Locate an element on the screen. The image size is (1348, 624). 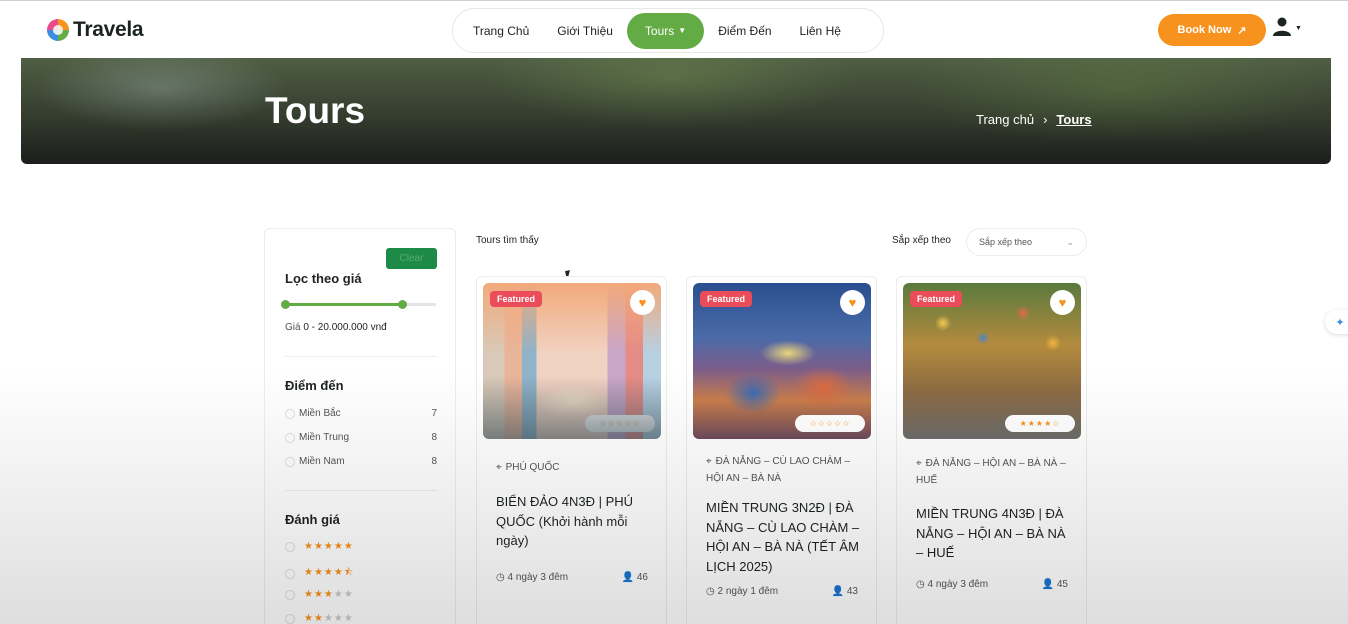
nav-tours: Tours ▼ is located at coordinates (665, 30).